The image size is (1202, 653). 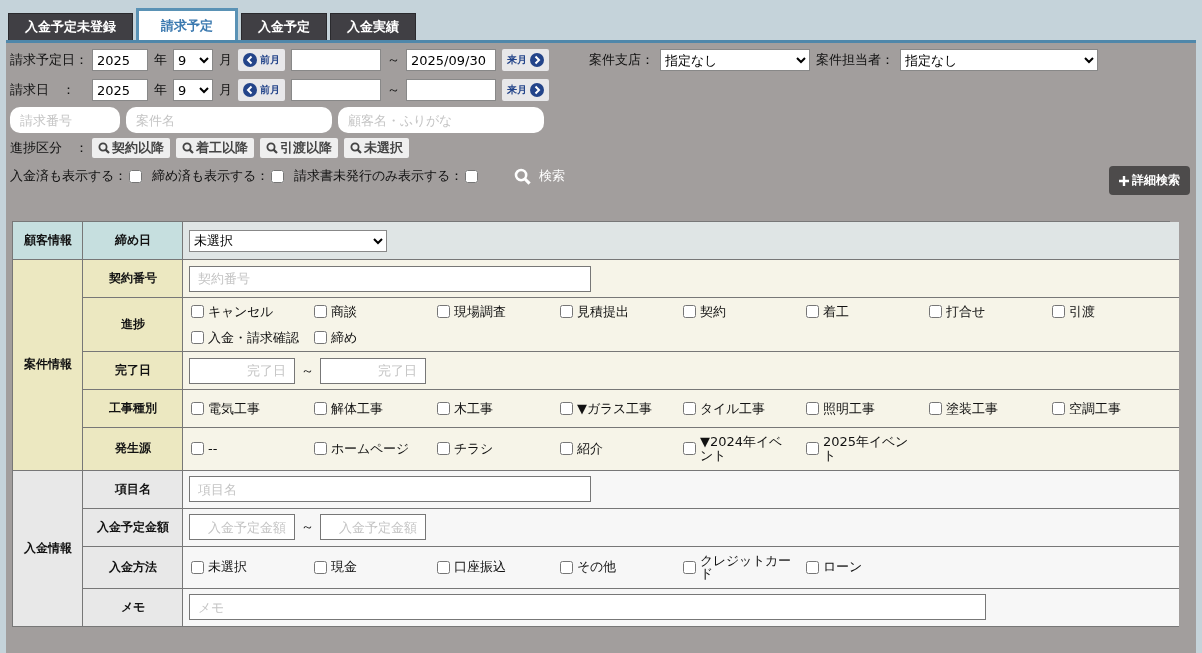 What do you see at coordinates (299, 148) in the screenshot?
I see `progress-filter-button: 引渡以降` at bounding box center [299, 148].